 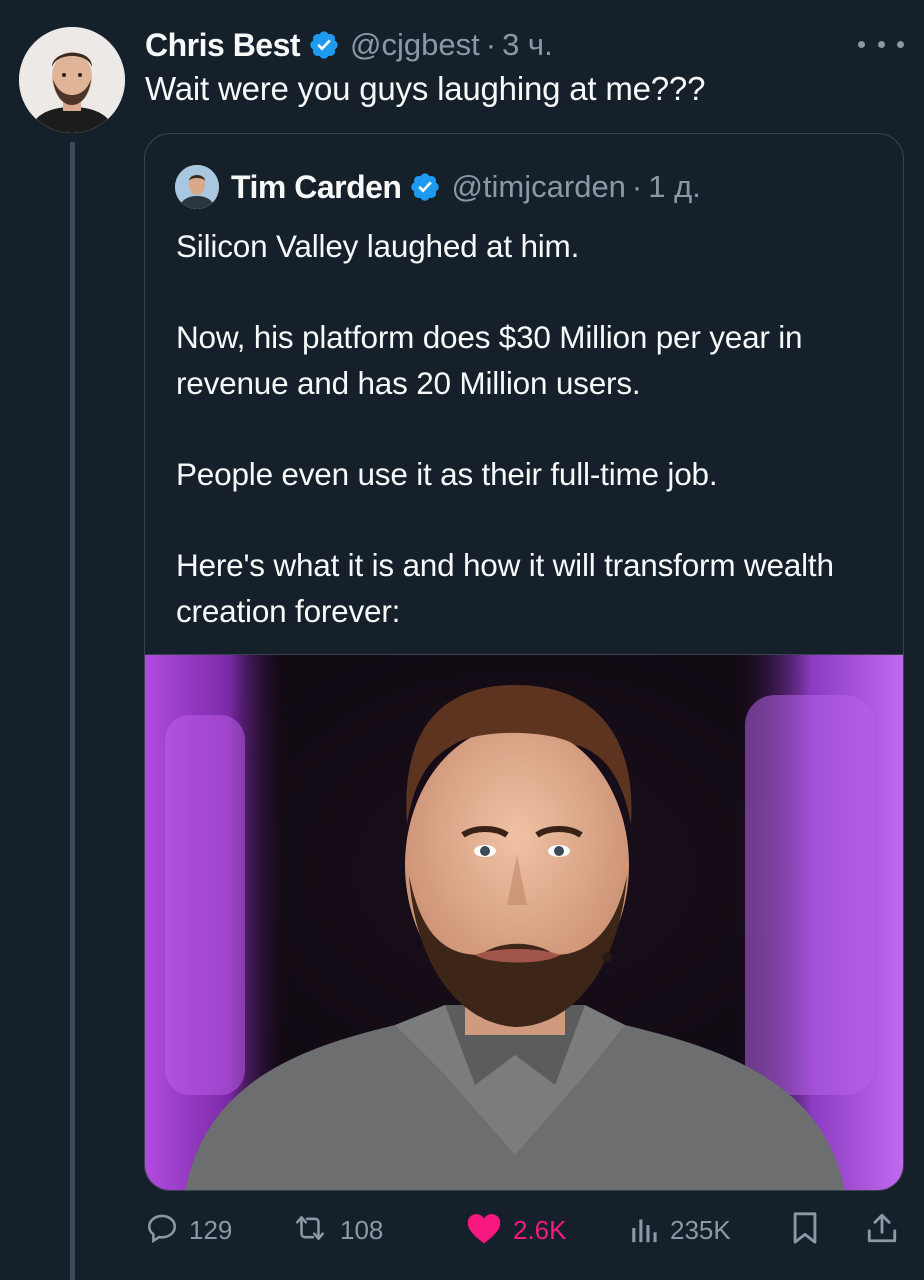 What do you see at coordinates (72, 80) in the screenshot?
I see `author-avatar` at bounding box center [72, 80].